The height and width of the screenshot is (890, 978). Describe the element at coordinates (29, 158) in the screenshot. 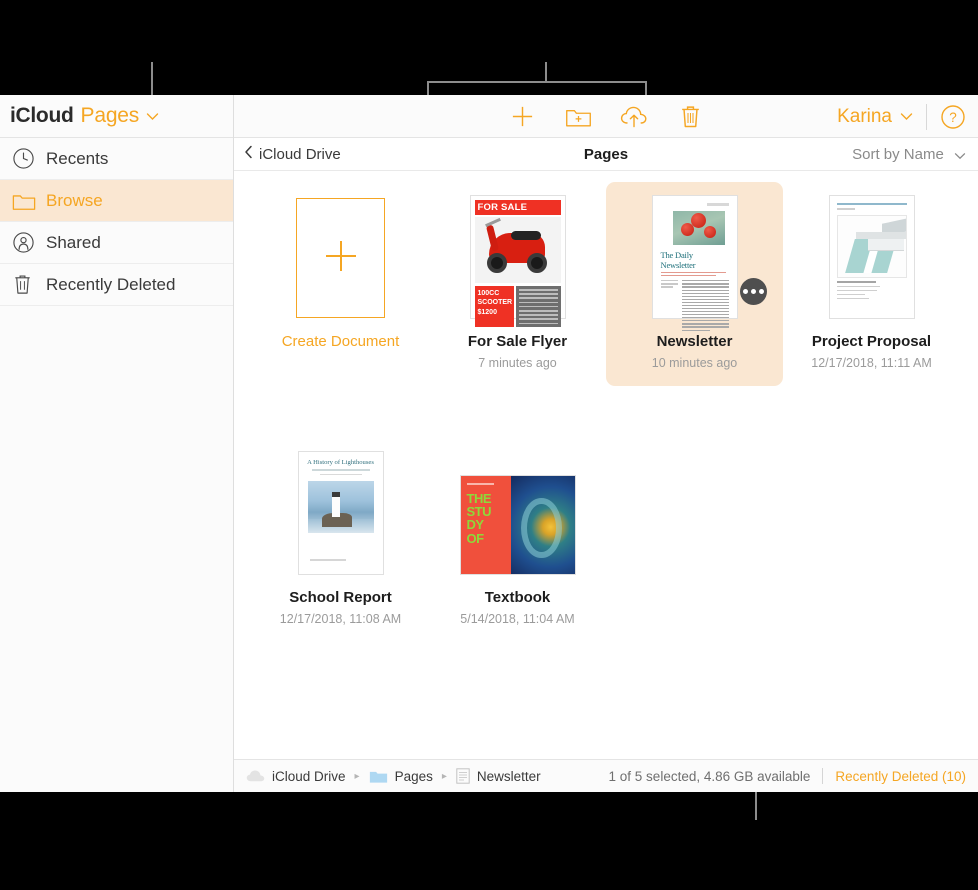

I see `clock-icon` at that location.